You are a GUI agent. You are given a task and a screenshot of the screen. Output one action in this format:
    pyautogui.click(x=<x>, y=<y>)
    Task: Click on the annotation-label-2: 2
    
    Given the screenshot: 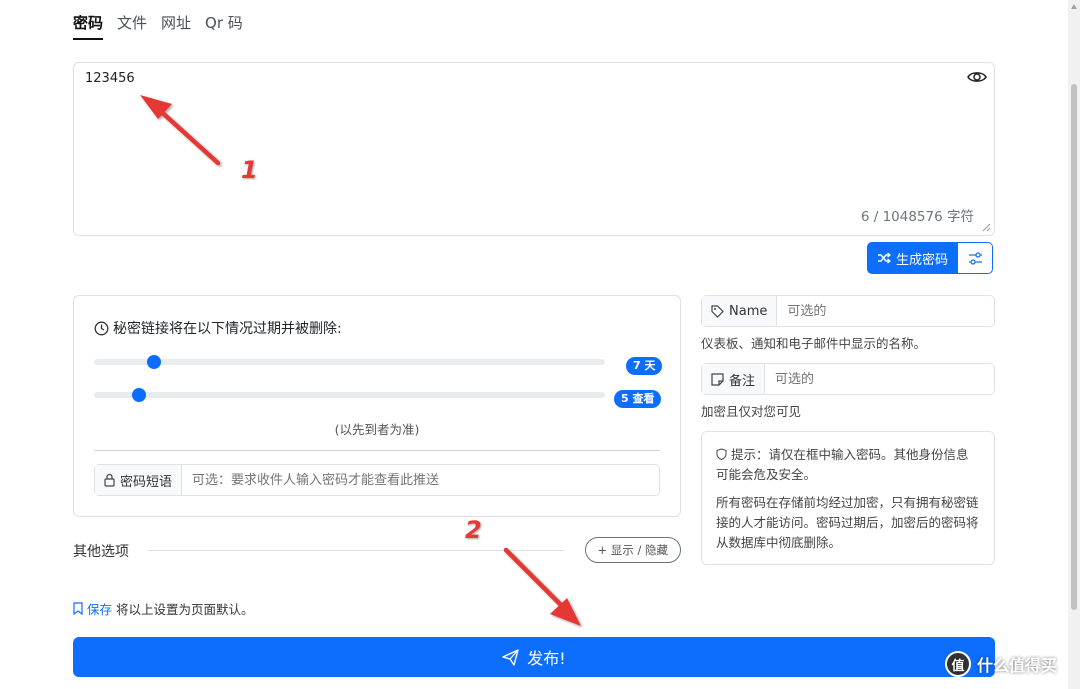 What is the action you would take?
    pyautogui.click(x=473, y=530)
    